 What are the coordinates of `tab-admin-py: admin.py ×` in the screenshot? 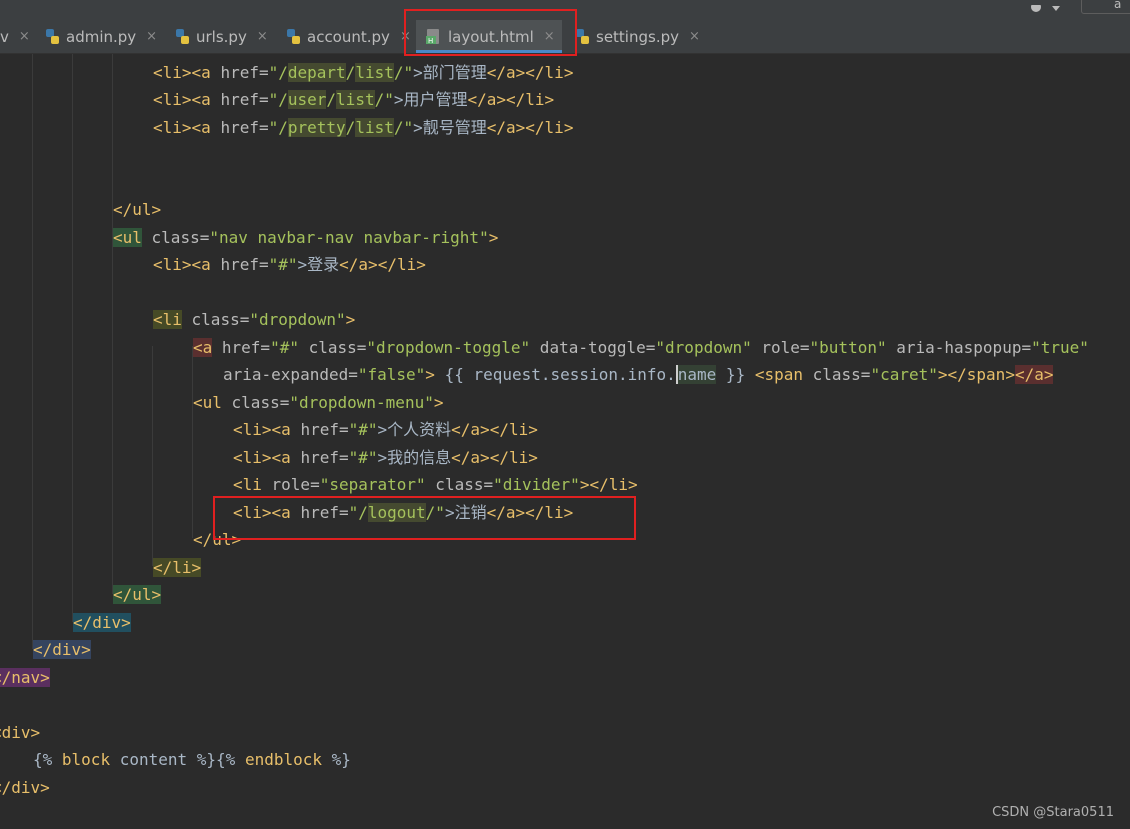 It's located at (100, 36).